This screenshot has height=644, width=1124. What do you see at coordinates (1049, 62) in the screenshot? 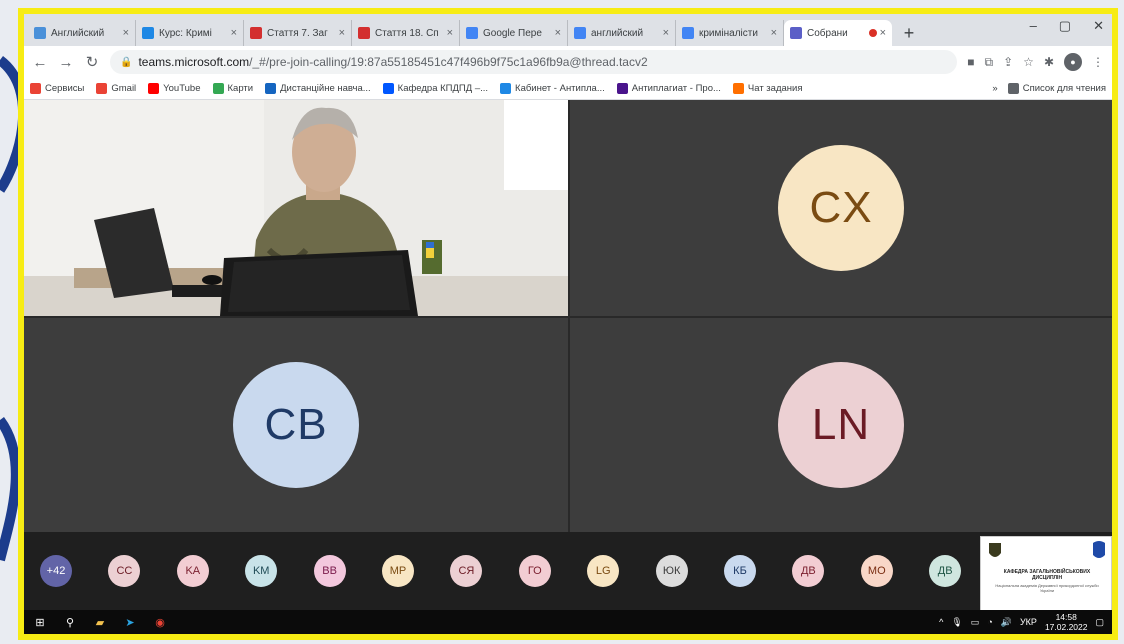
I see `extensions-icon: ✱` at bounding box center [1049, 62].